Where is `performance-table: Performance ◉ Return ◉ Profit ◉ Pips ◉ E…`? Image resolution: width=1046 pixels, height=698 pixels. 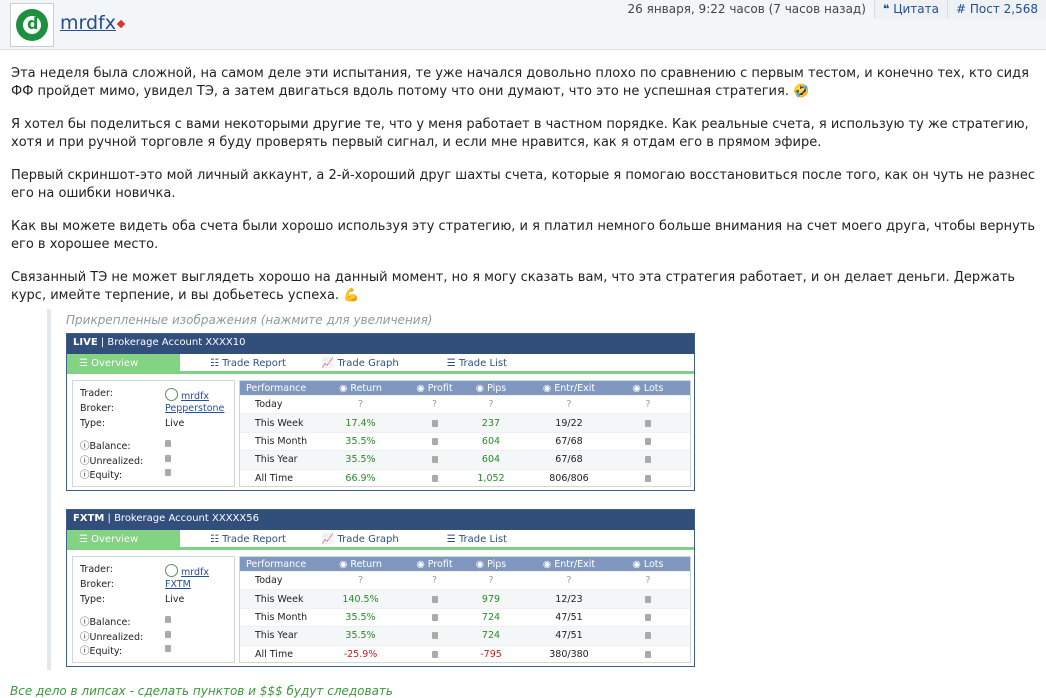 performance-table: Performance ◉ Return ◉ Profit ◉ Pips ◉ E… is located at coordinates (465, 433).